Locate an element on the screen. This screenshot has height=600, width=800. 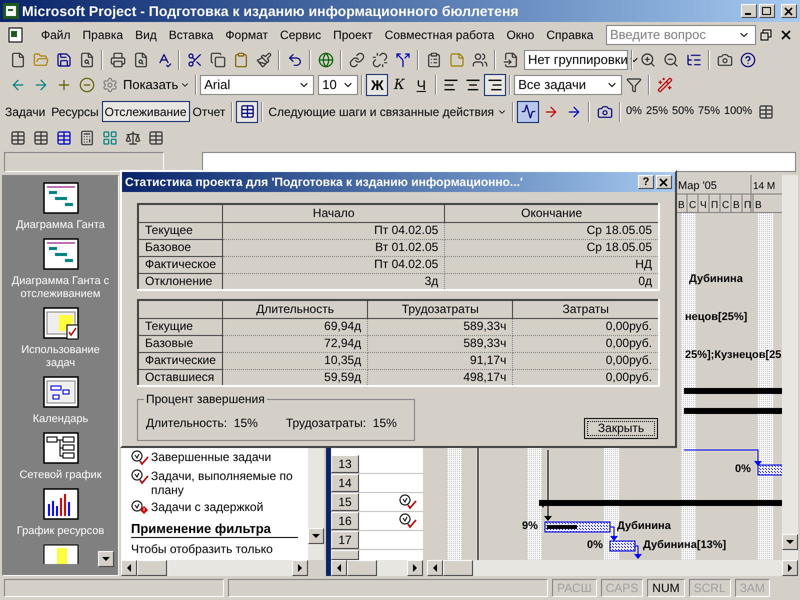
table-cell: 91,17ч is located at coordinates (440, 360).